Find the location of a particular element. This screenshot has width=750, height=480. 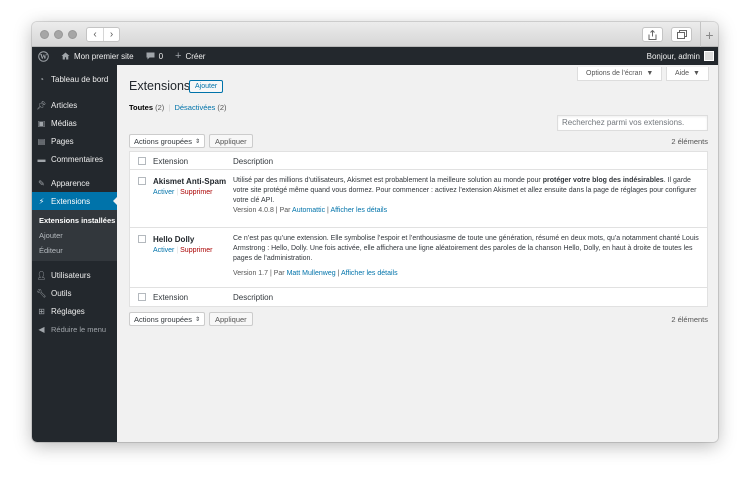

sidebar-item-pages: ▤ Pages is located at coordinates (74, 141).